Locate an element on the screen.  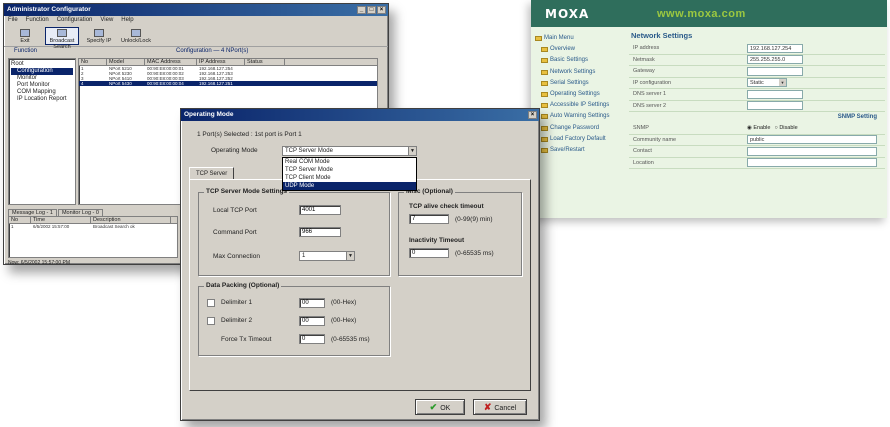
force-tx-timeout-input: 0 is located at coordinates (312, 339).